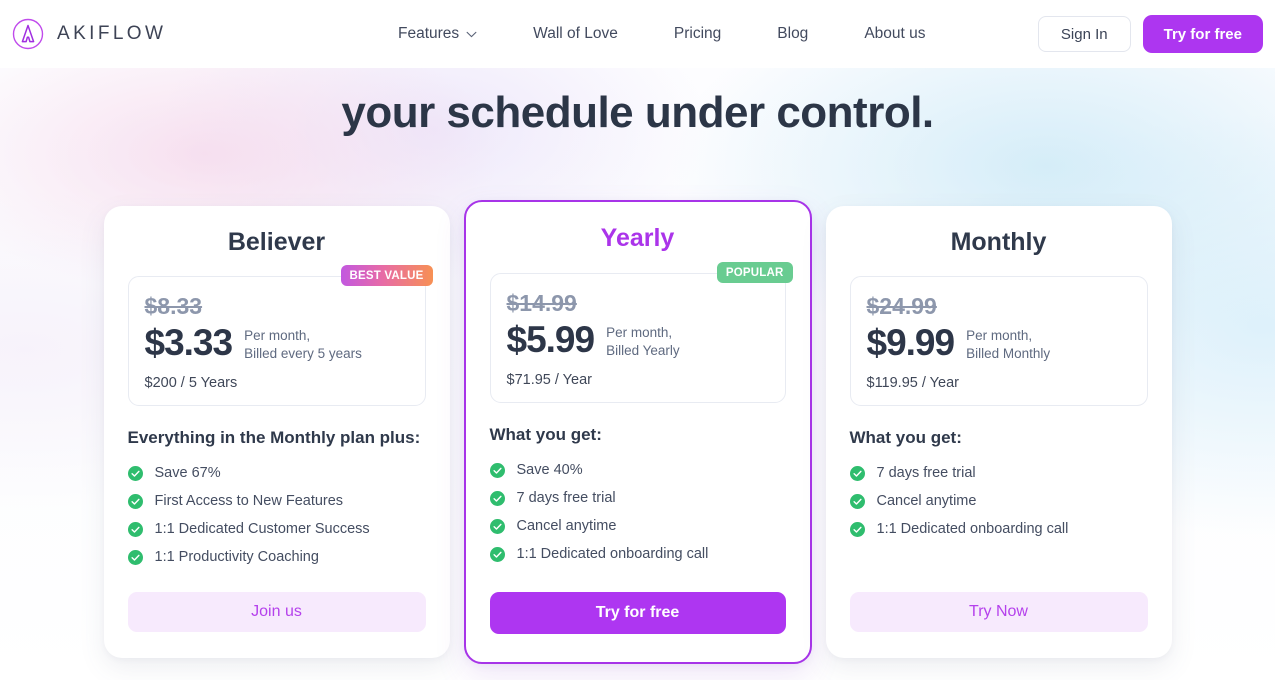 This screenshot has width=1275, height=680. Describe the element at coordinates (112, 33) in the screenshot. I see `brand-name: AKIFLOW` at that location.